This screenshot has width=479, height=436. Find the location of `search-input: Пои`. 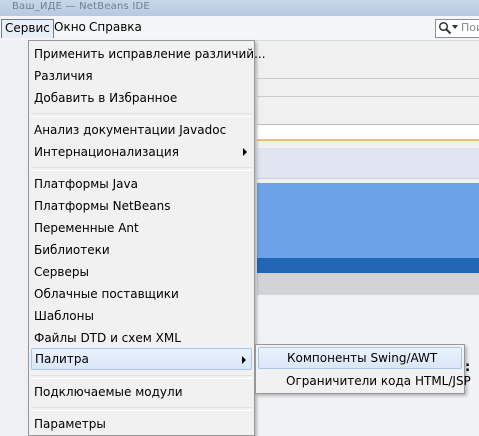

search-input: Пои is located at coordinates (457, 28).